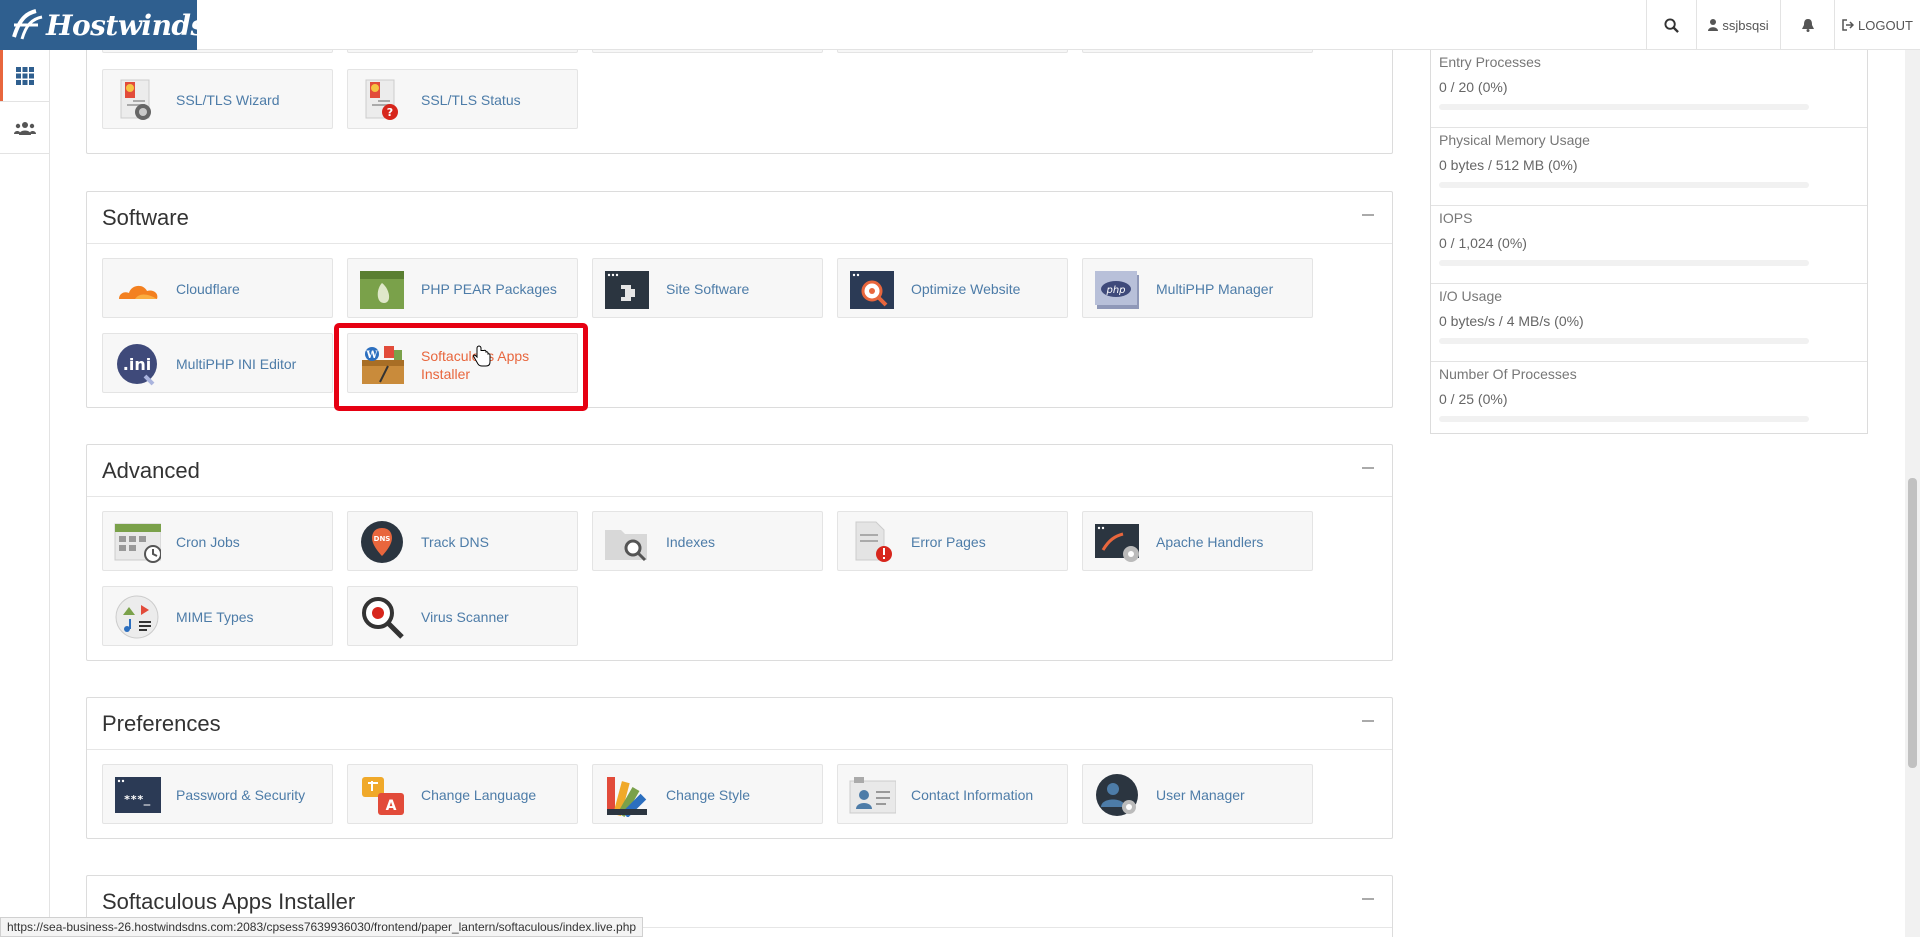 The height and width of the screenshot is (937, 1920). Describe the element at coordinates (1197, 541) in the screenshot. I see `apache-handlers-item: Apache Handlers` at that location.